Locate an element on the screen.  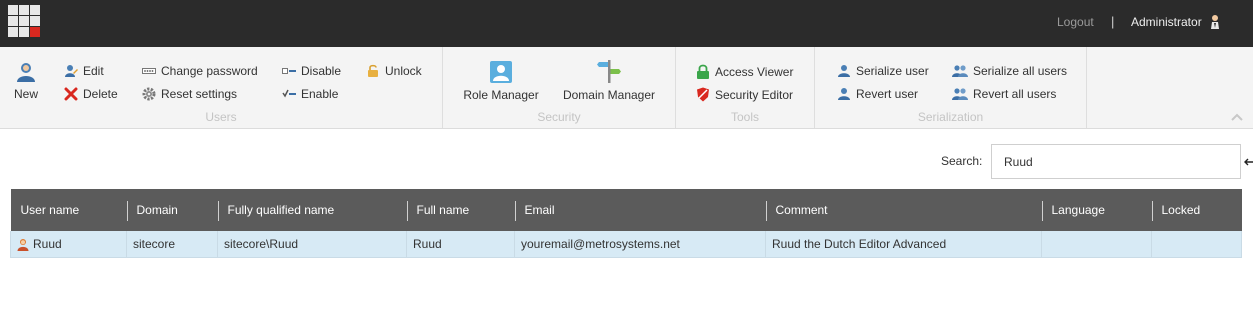
serialize-user-icon is located at coordinates (844, 71).